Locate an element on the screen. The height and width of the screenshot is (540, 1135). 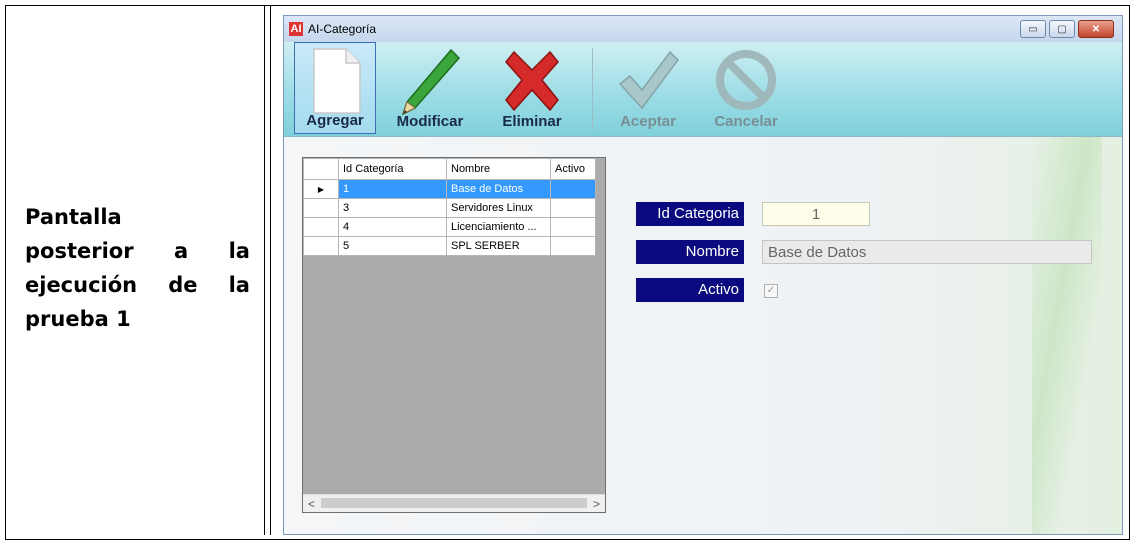
delete-x-icon is located at coordinates (532, 81).